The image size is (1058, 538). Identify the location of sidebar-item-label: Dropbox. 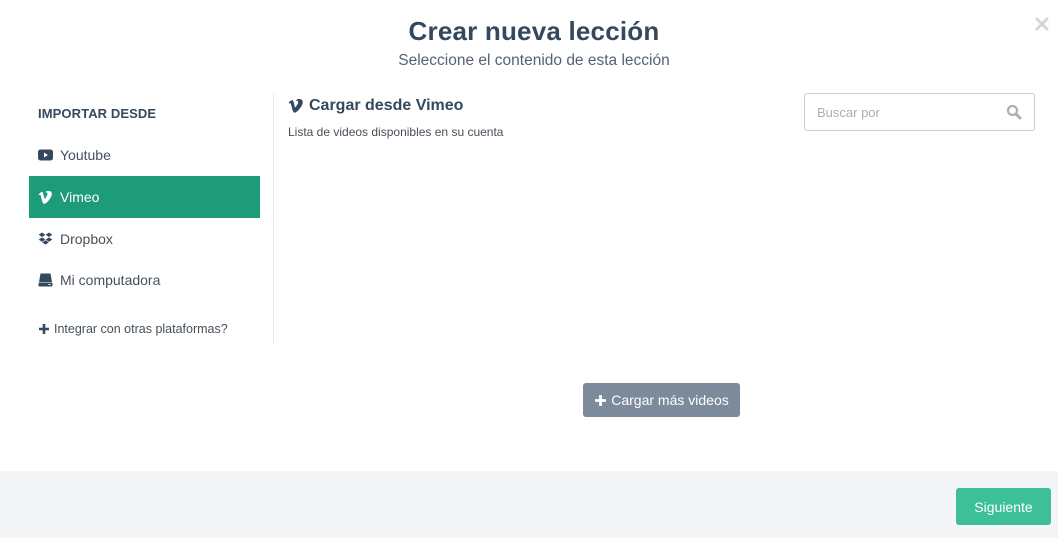
(86, 239).